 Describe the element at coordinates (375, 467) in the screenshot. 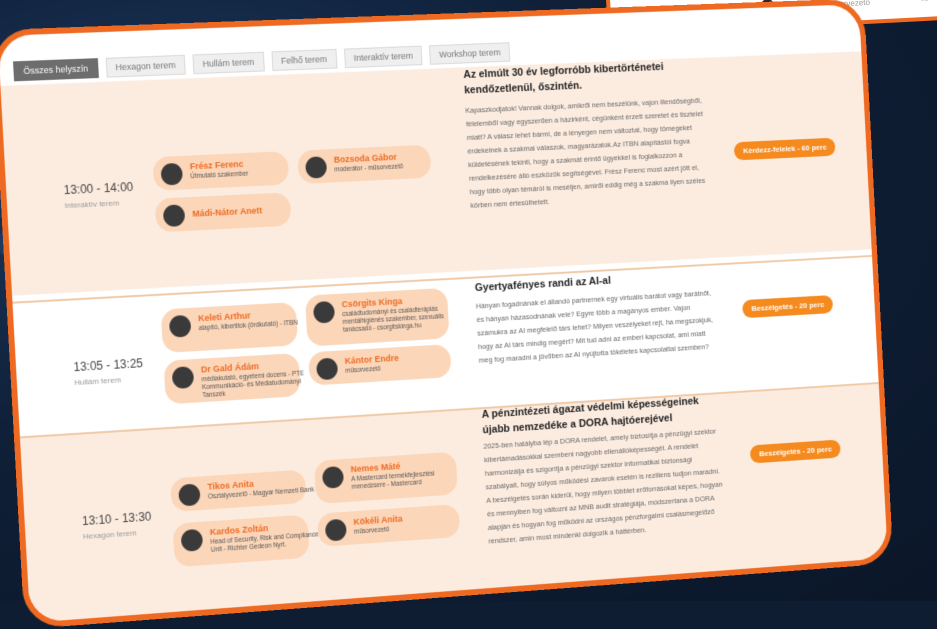

I see `speaker-name: Nemes Máté` at that location.